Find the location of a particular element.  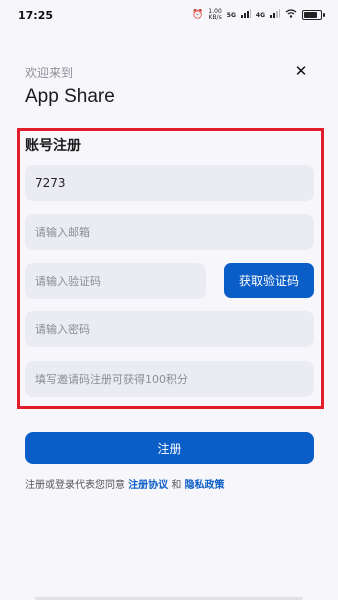

battery-icon is located at coordinates (313, 15).